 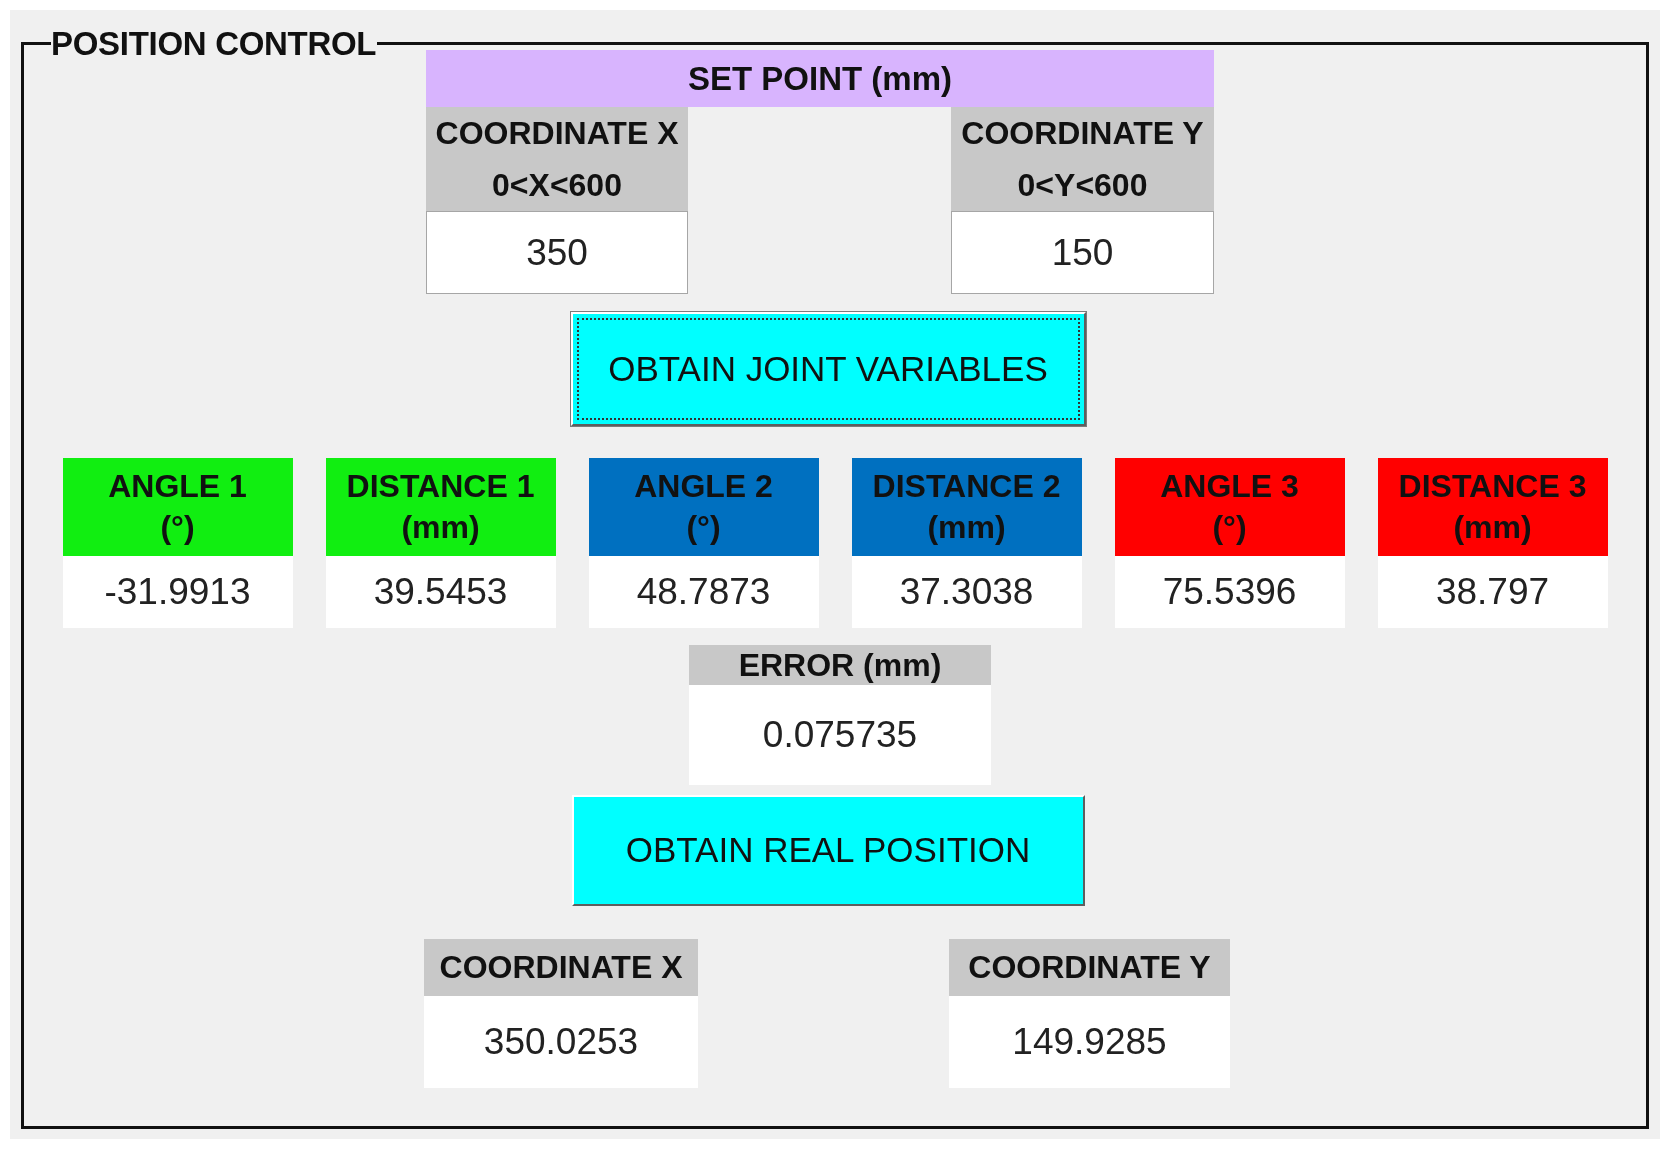 I want to click on coordinate-label: COORDINATE X, so click(x=557, y=133).